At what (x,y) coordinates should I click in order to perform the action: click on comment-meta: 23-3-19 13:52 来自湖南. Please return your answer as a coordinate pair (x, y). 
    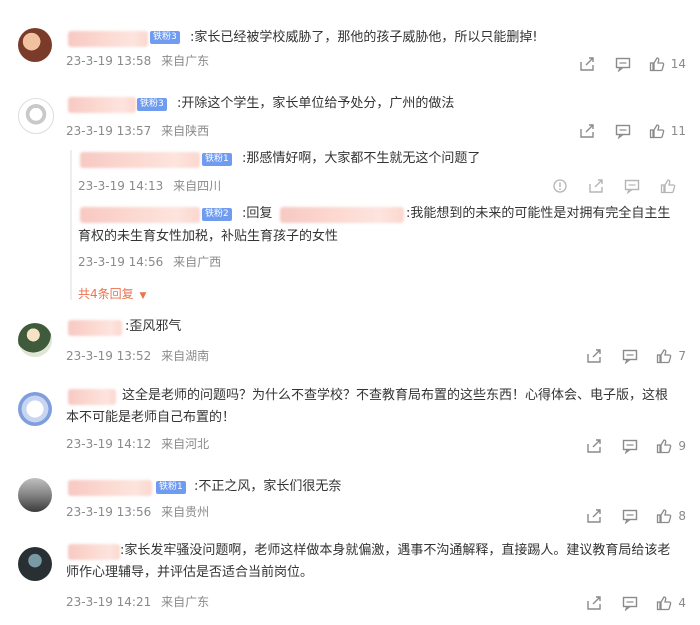
    Looking at the image, I should click on (137, 355).